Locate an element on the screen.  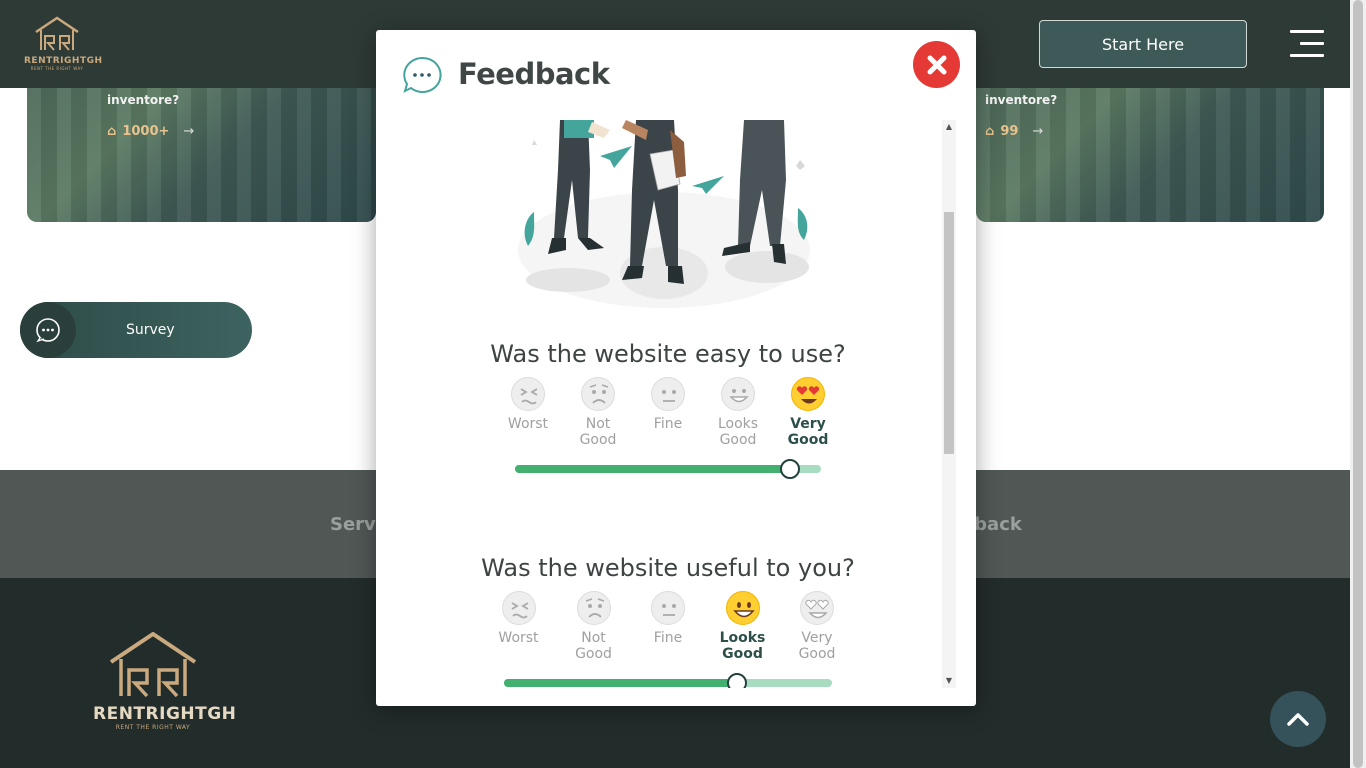
close-icon is located at coordinates (936, 64).